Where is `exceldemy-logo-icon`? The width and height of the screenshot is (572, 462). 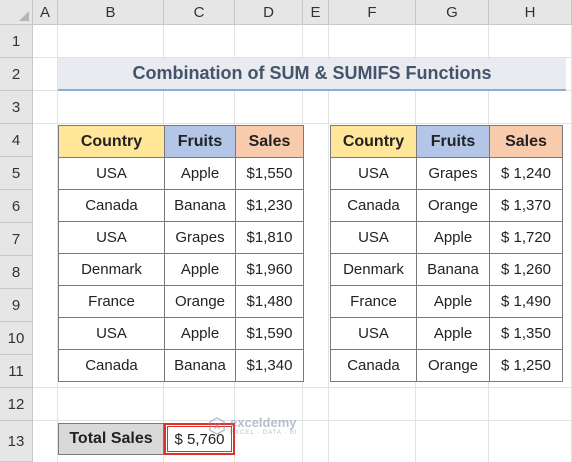
exceldemy-logo-icon is located at coordinates (217, 426).